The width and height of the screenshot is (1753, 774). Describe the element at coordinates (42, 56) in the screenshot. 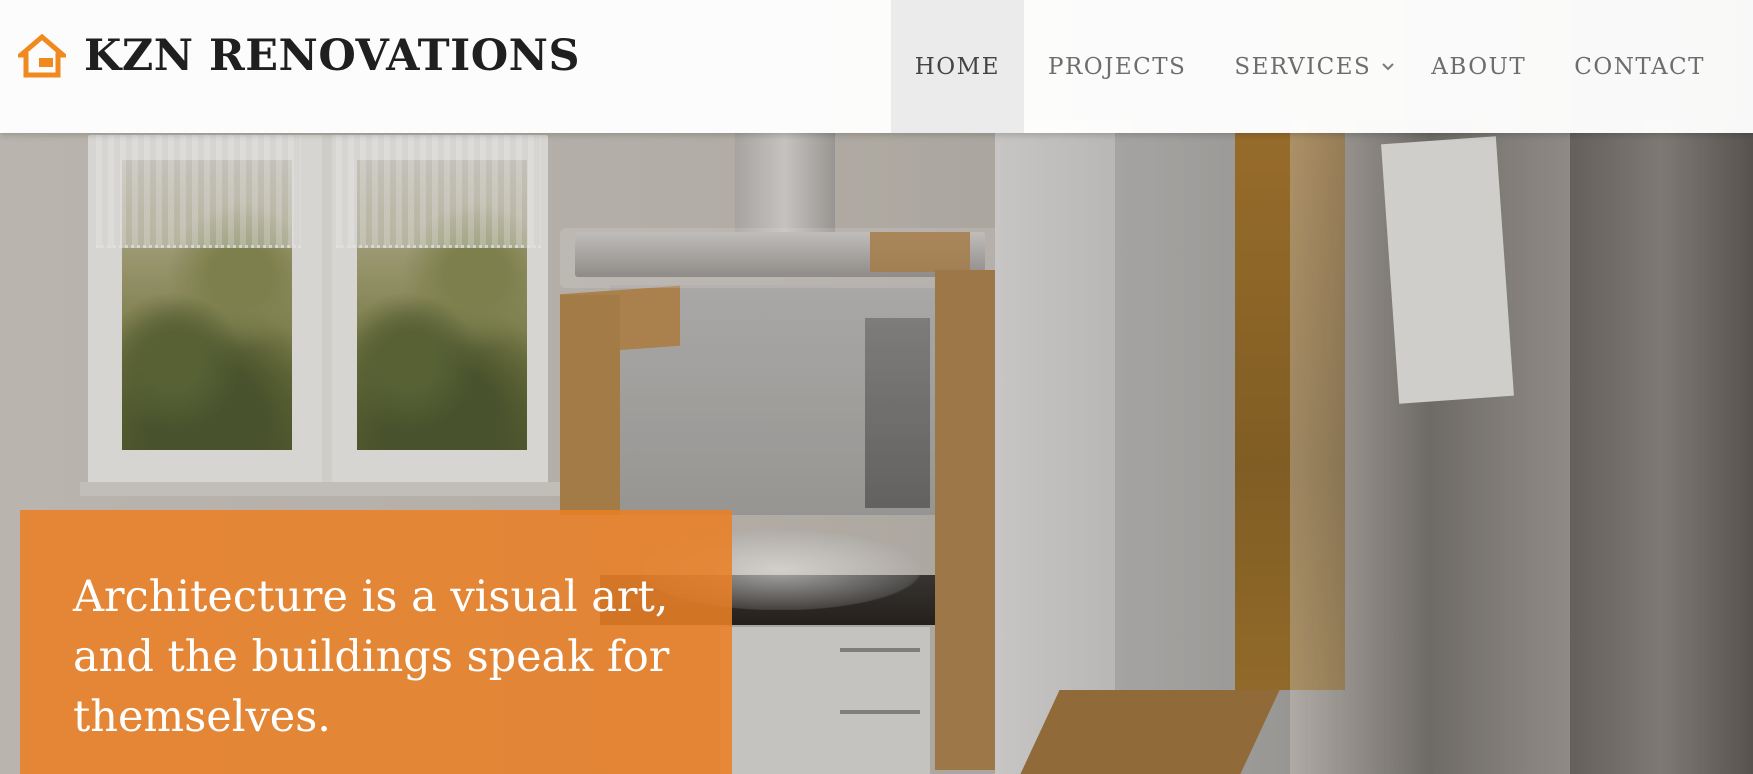

I see `house-icon` at that location.